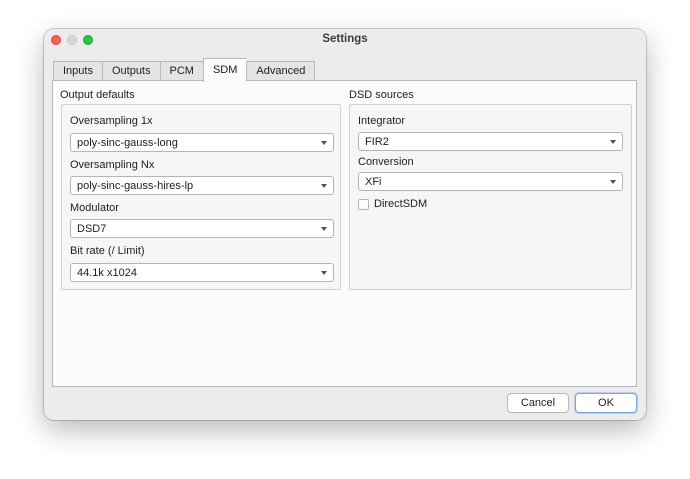 Image resolution: width=690 pixels, height=479 pixels. I want to click on tab-outputs: Outputs, so click(130, 71).